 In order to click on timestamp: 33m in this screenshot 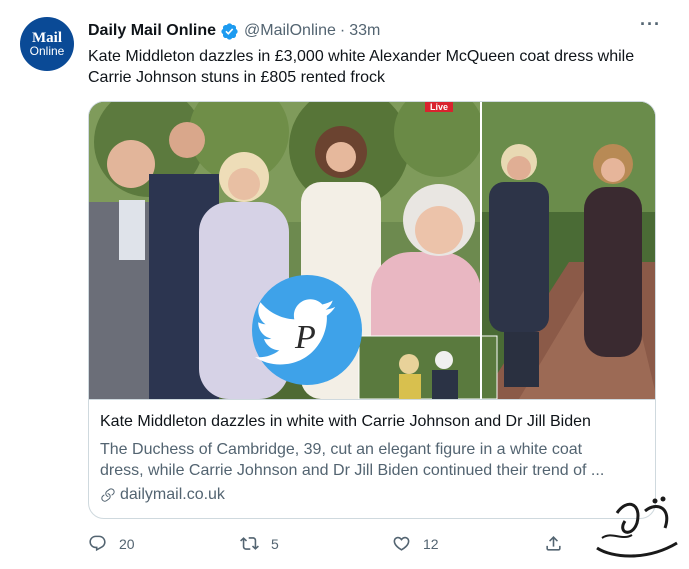, I will do `click(364, 31)`.